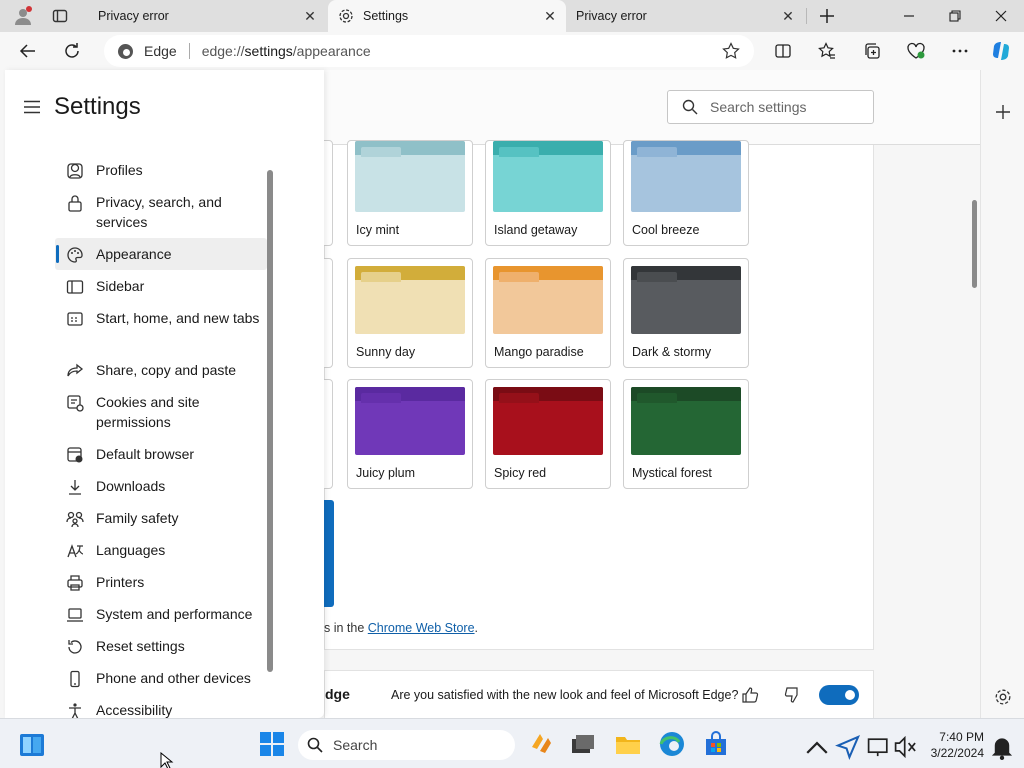 This screenshot has height=768, width=1024. I want to click on tab-settings: Settings ✕, so click(447, 16).